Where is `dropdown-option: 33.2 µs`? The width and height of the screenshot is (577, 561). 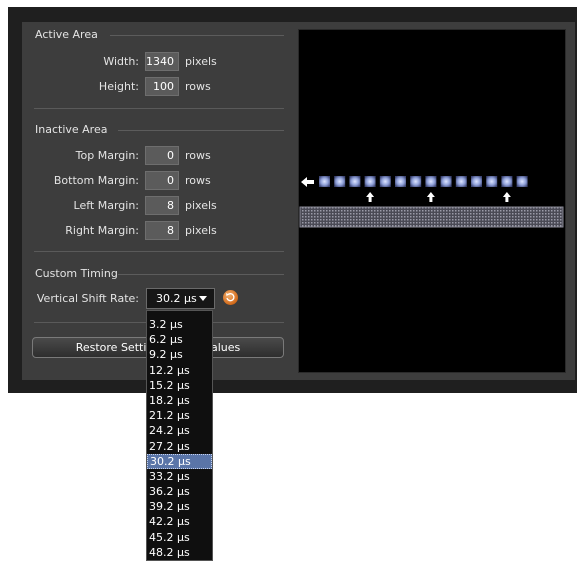 dropdown-option: 33.2 µs is located at coordinates (179, 476).